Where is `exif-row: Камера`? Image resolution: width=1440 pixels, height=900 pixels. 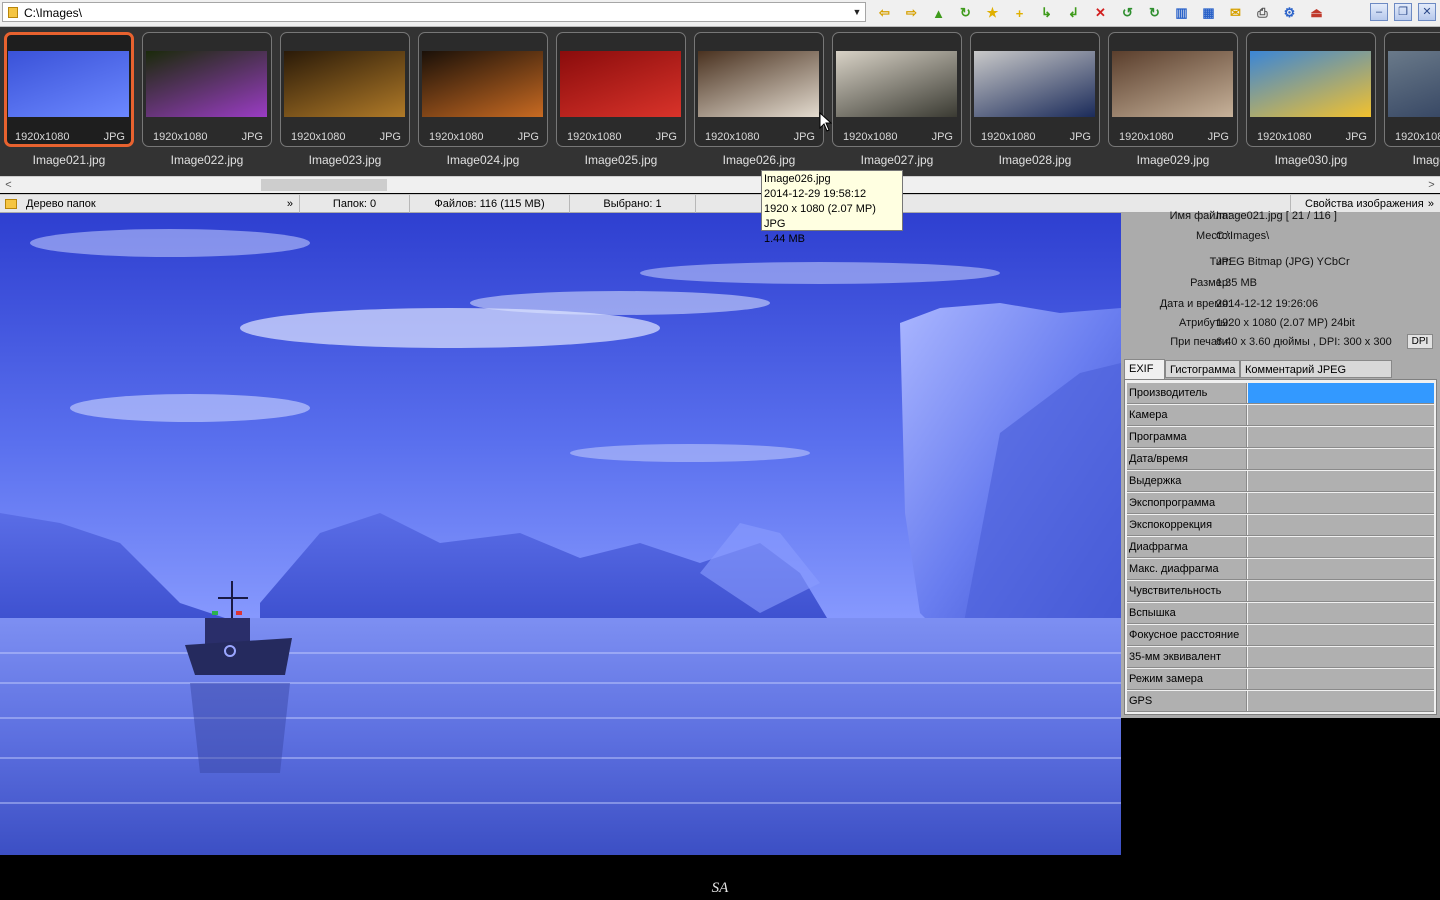 exif-row: Камера is located at coordinates (1280, 415).